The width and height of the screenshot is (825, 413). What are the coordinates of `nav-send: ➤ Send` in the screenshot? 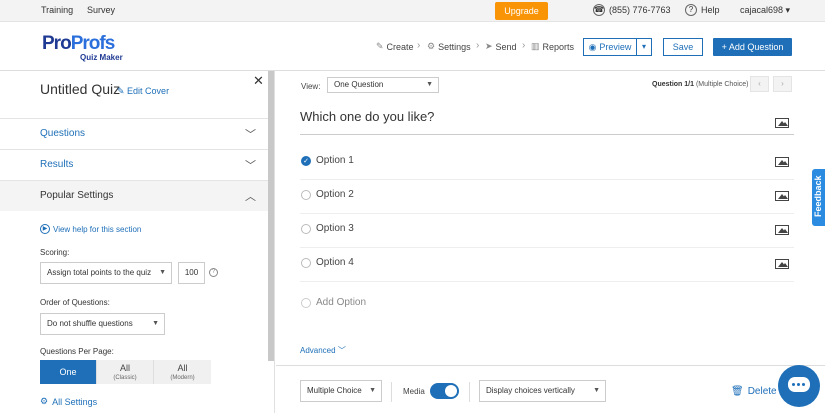 It's located at (501, 46).